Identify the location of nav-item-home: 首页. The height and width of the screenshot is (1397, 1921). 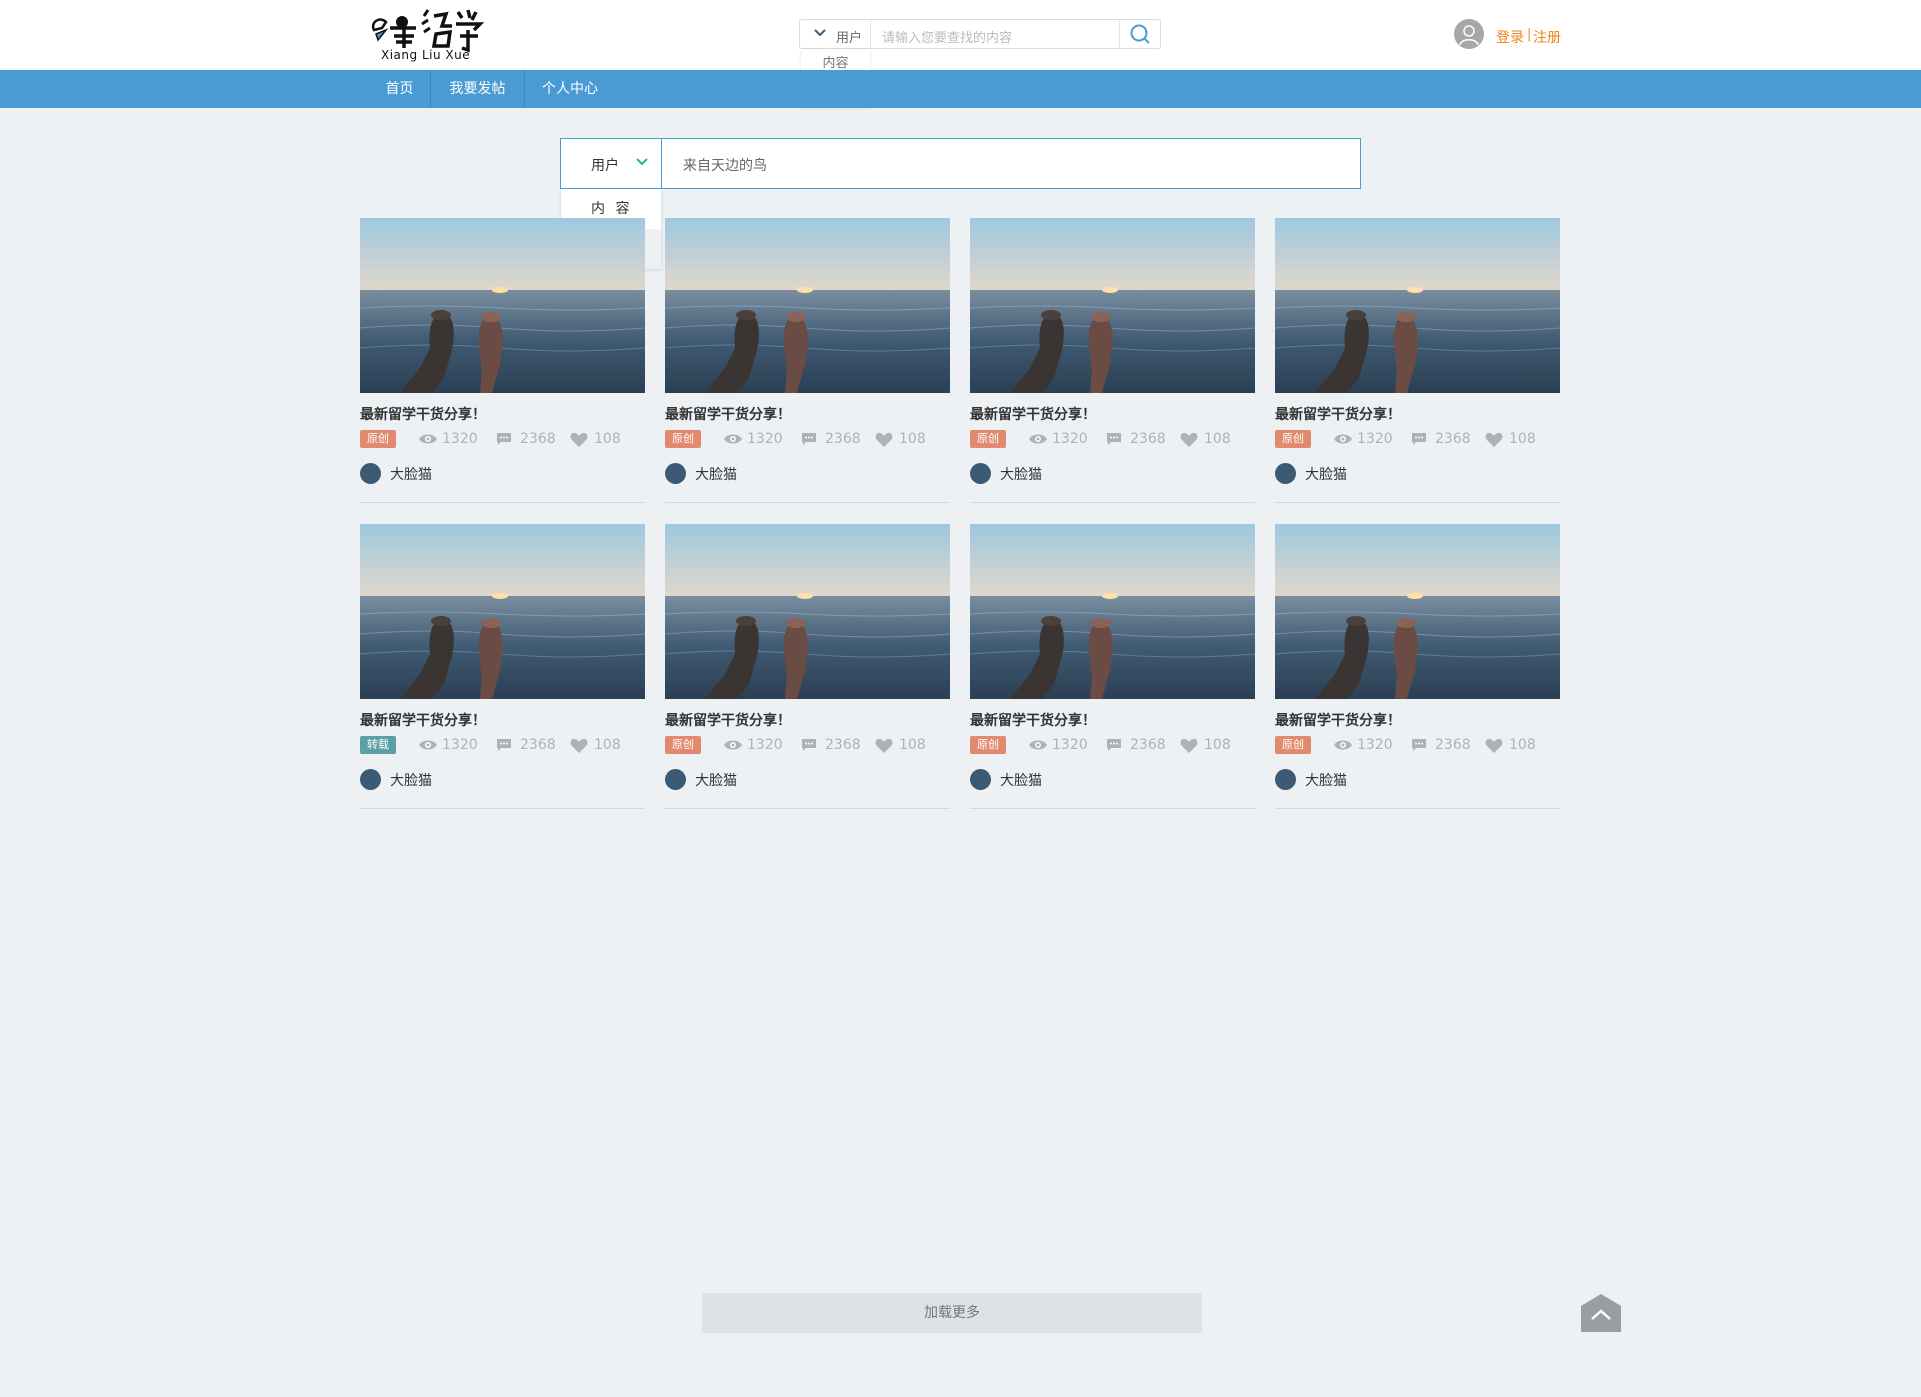
(399, 89).